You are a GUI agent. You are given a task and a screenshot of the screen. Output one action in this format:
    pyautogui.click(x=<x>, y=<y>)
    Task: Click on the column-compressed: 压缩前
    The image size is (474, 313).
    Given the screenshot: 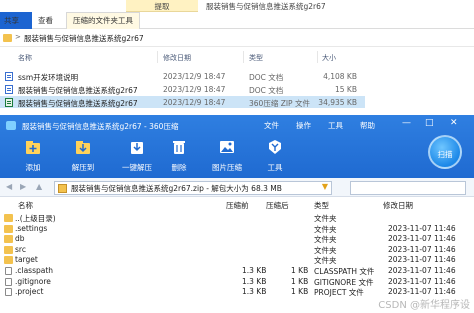 What is the action you would take?
    pyautogui.click(x=237, y=205)
    